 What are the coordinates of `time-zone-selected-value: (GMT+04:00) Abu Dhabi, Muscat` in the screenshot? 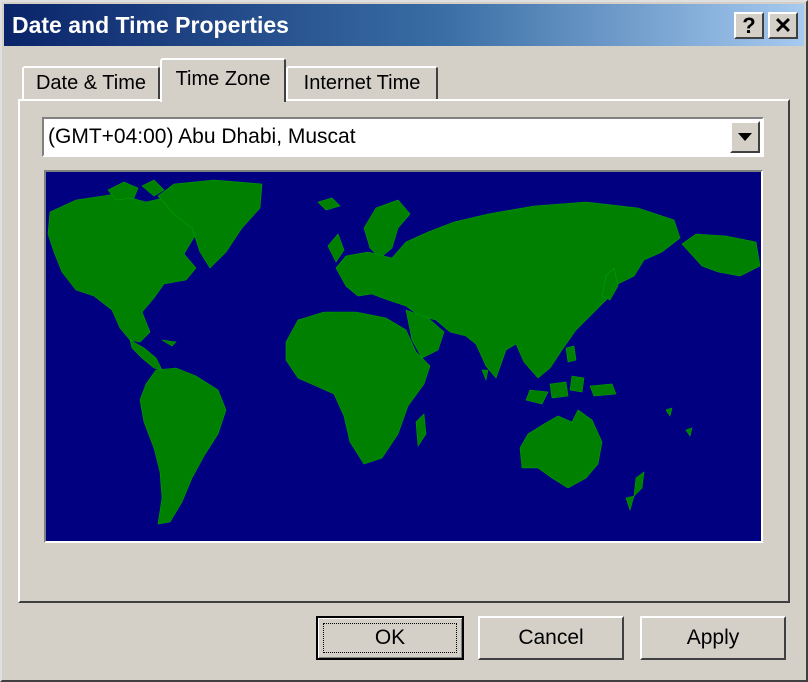 It's located at (202, 136).